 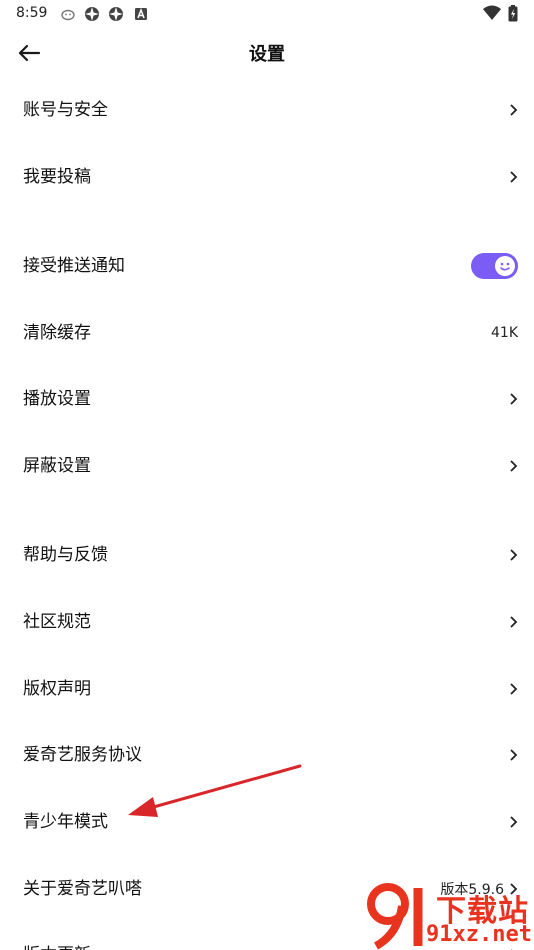 What do you see at coordinates (65, 822) in the screenshot?
I see `settings-row-label: 青少年模式` at bounding box center [65, 822].